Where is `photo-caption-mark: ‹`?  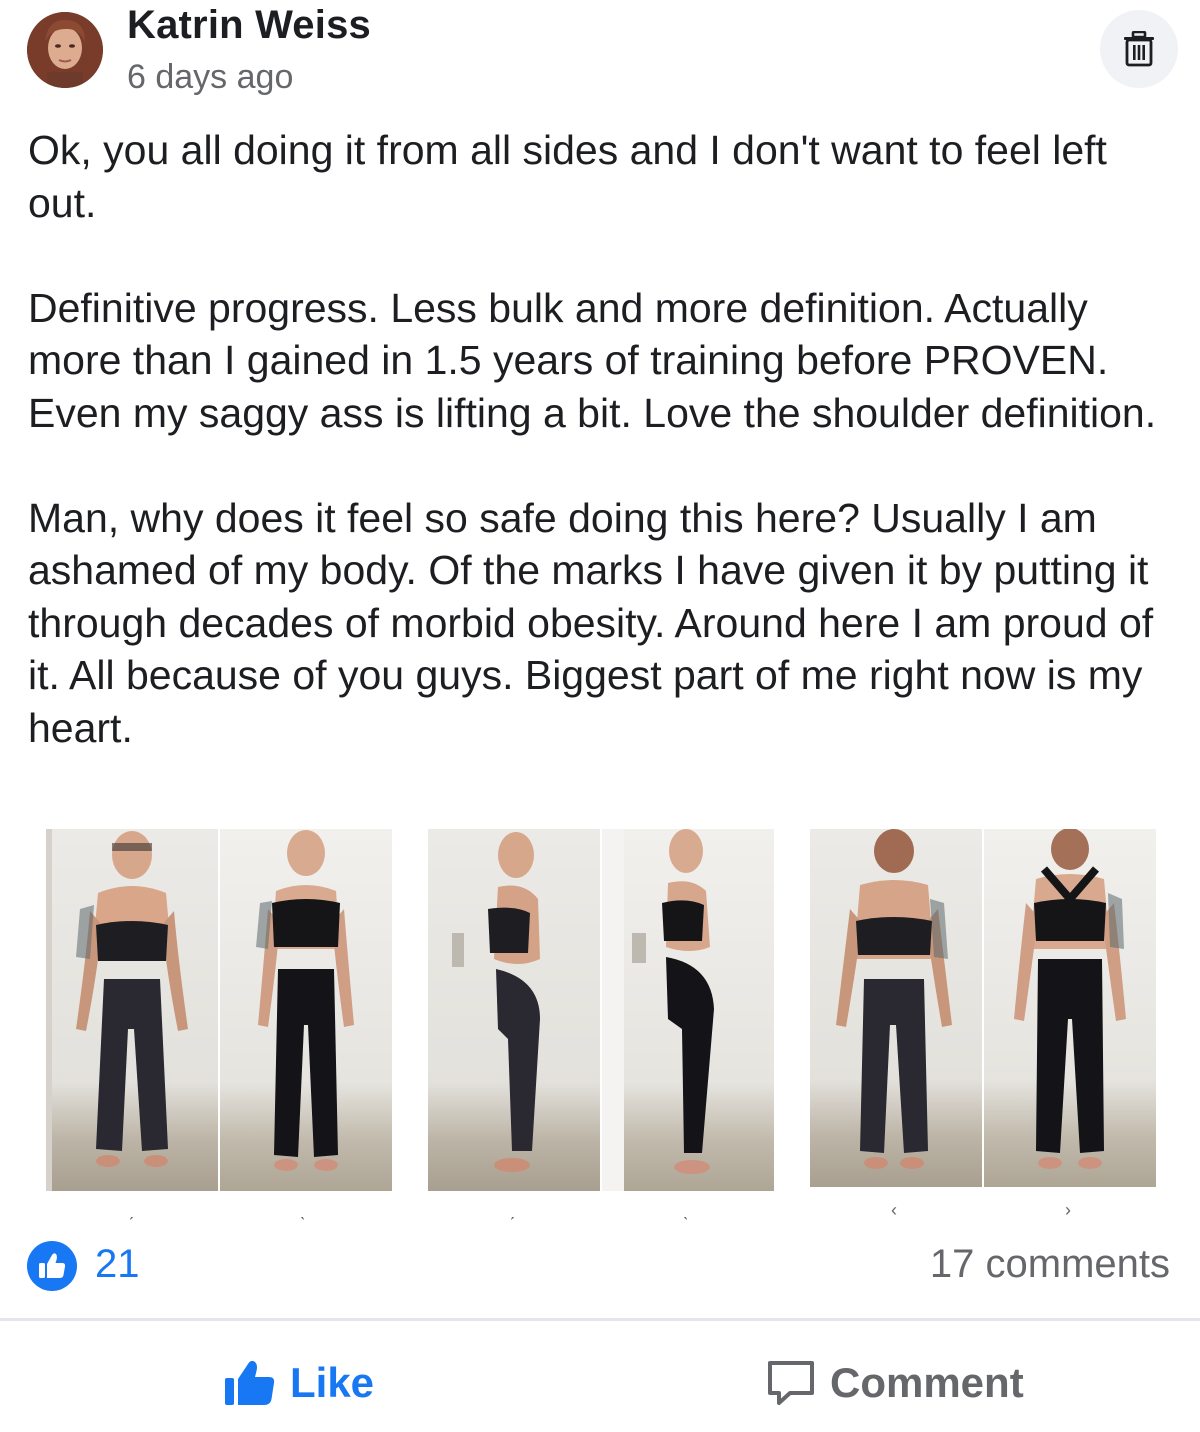 photo-caption-mark: ‹ is located at coordinates (894, 1210).